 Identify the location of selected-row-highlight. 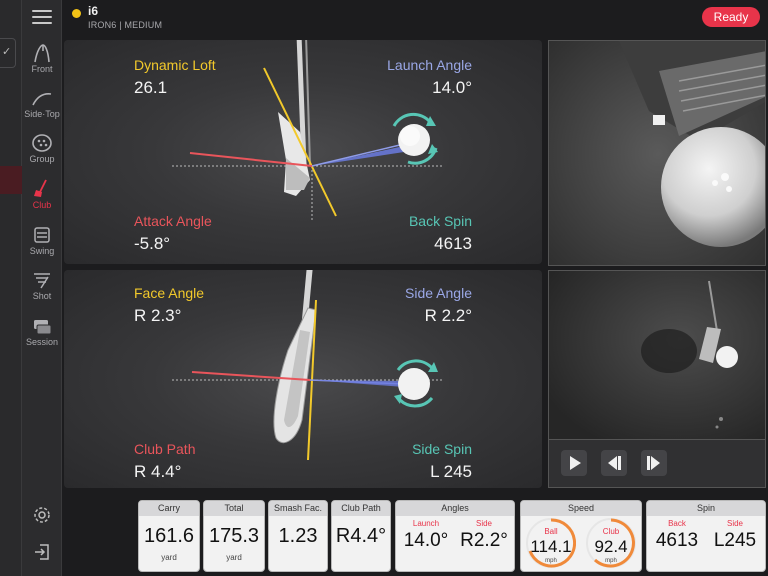
(11, 180).